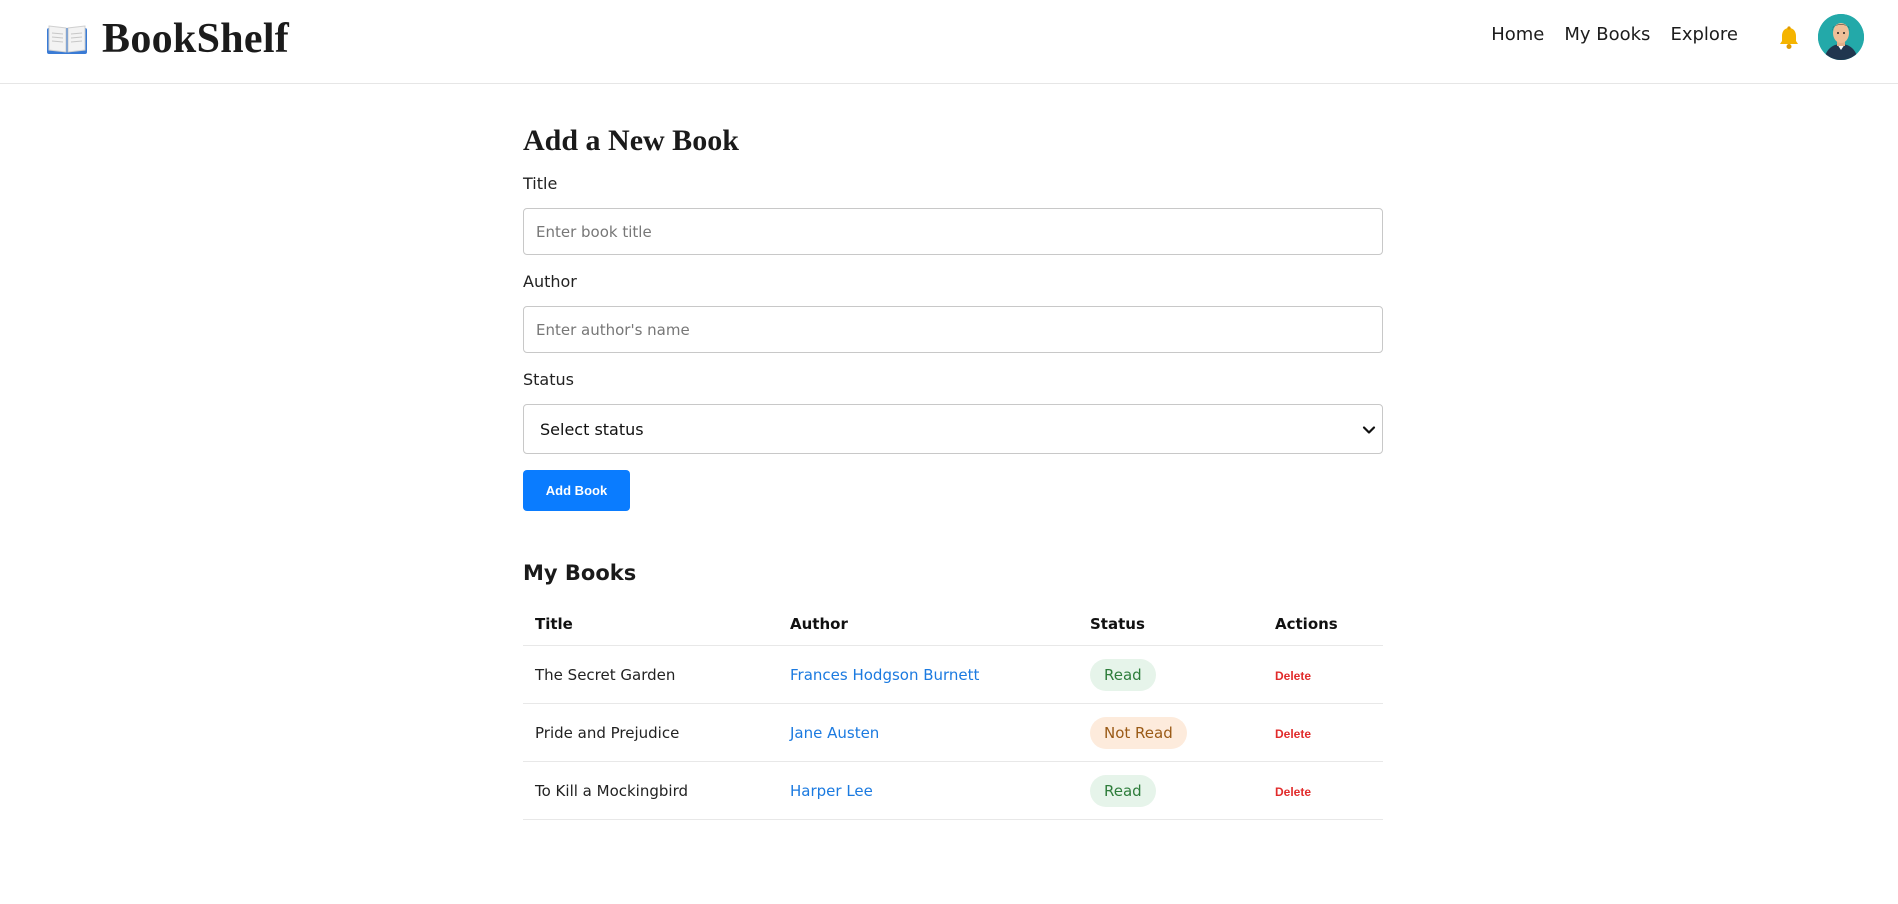 The height and width of the screenshot is (904, 1898). What do you see at coordinates (196, 39) in the screenshot?
I see `brand-name: BookShelf` at bounding box center [196, 39].